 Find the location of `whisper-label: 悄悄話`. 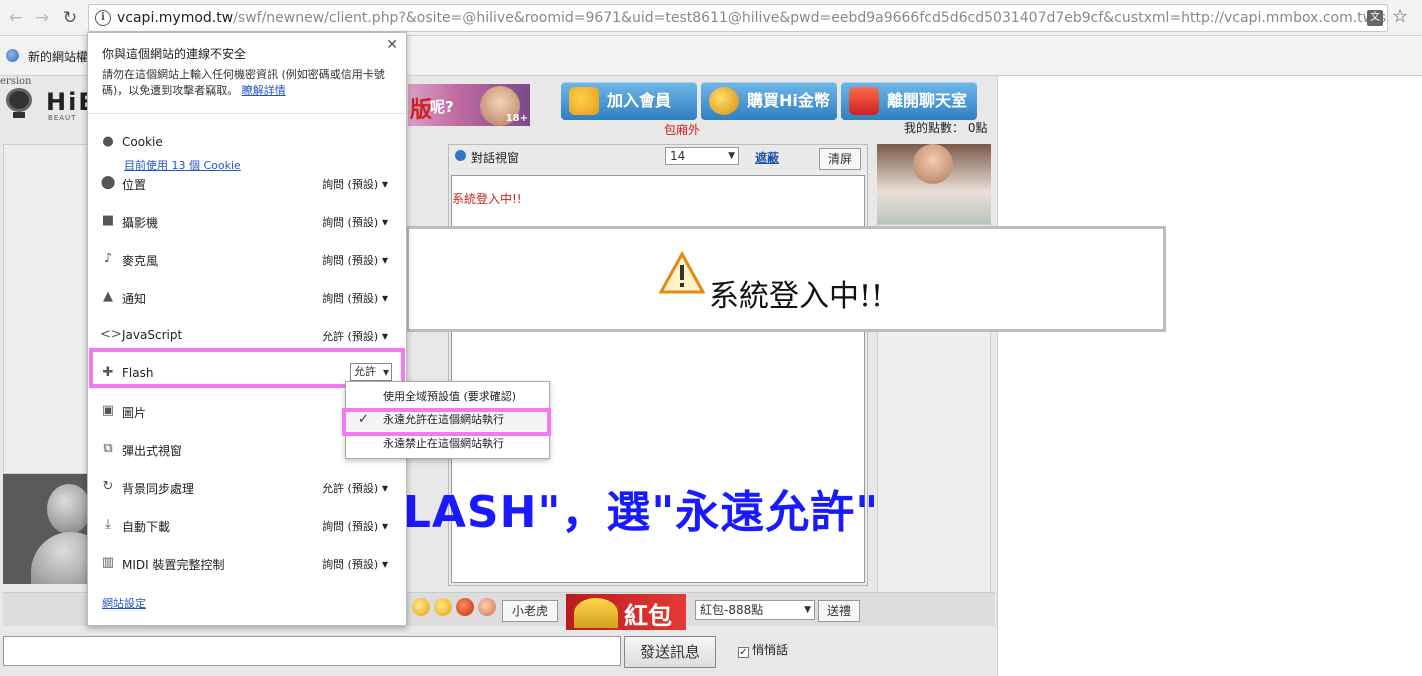

whisper-label: 悄悄話 is located at coordinates (770, 650).